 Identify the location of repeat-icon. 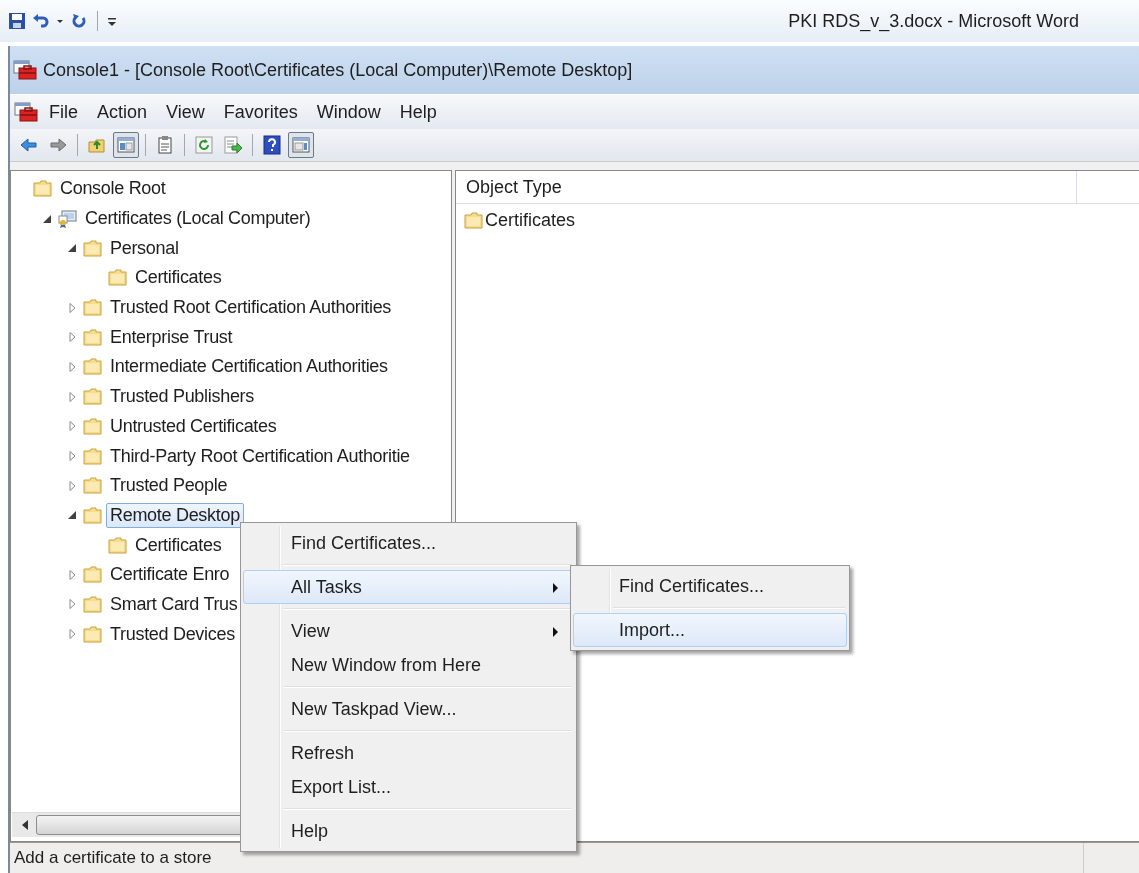
(79, 21).